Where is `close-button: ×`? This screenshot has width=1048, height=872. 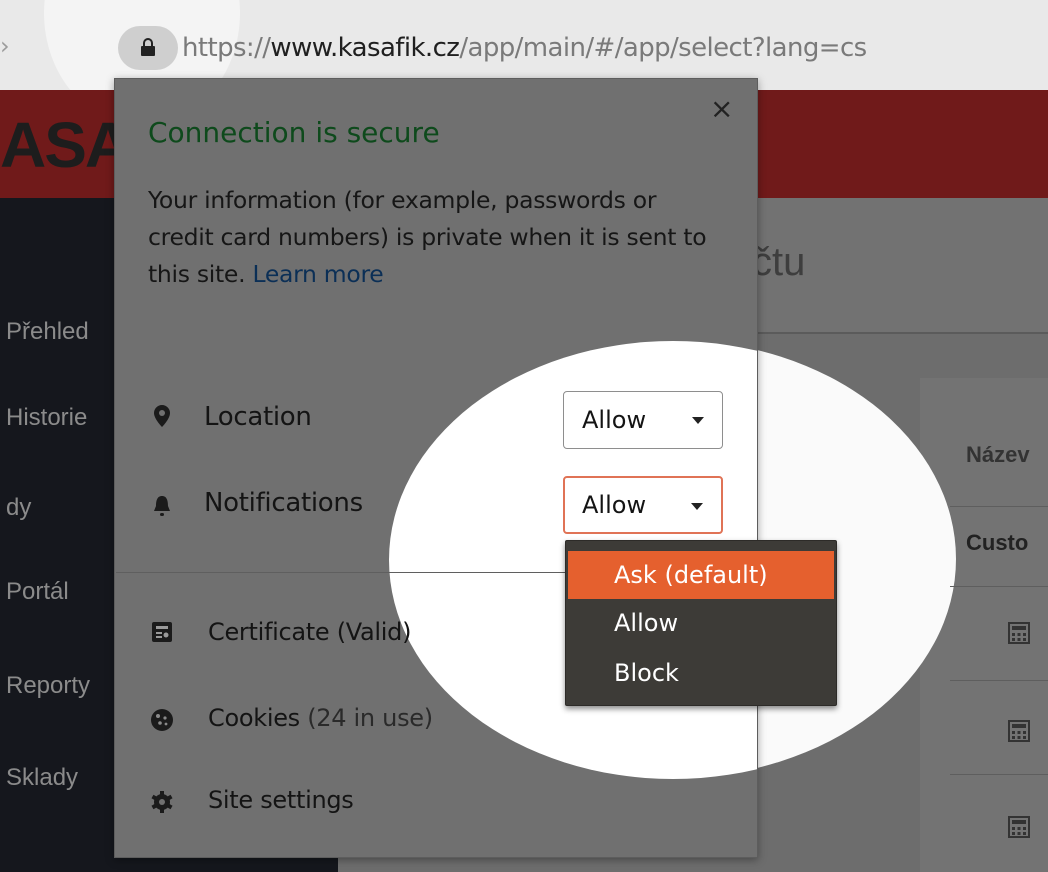
close-button: × is located at coordinates (721, 108).